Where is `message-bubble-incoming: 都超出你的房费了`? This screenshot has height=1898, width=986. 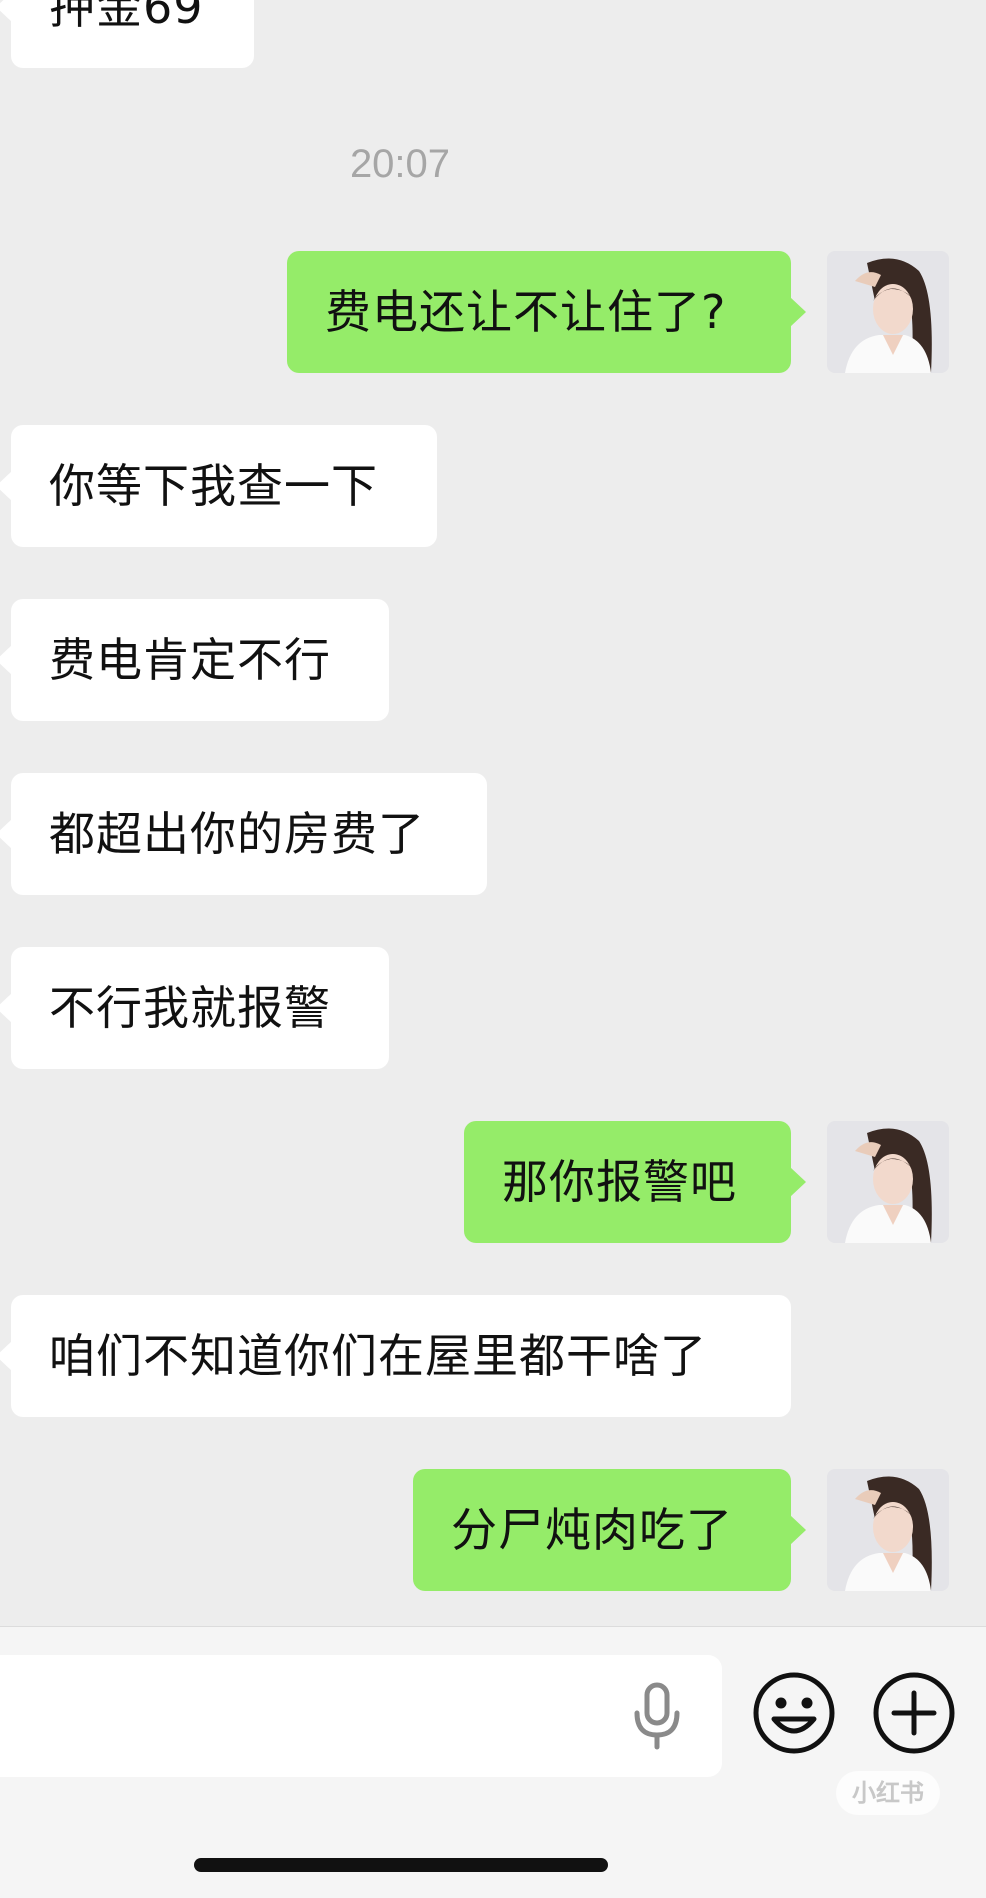 message-bubble-incoming: 都超出你的房费了 is located at coordinates (243, 834).